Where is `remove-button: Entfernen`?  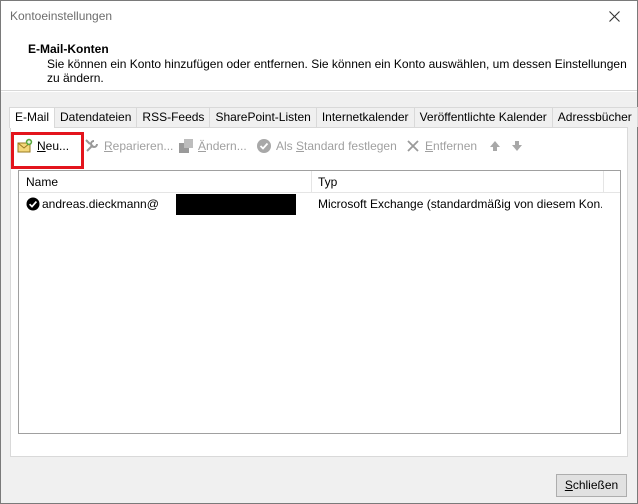 remove-button: Entfernen is located at coordinates (441, 146).